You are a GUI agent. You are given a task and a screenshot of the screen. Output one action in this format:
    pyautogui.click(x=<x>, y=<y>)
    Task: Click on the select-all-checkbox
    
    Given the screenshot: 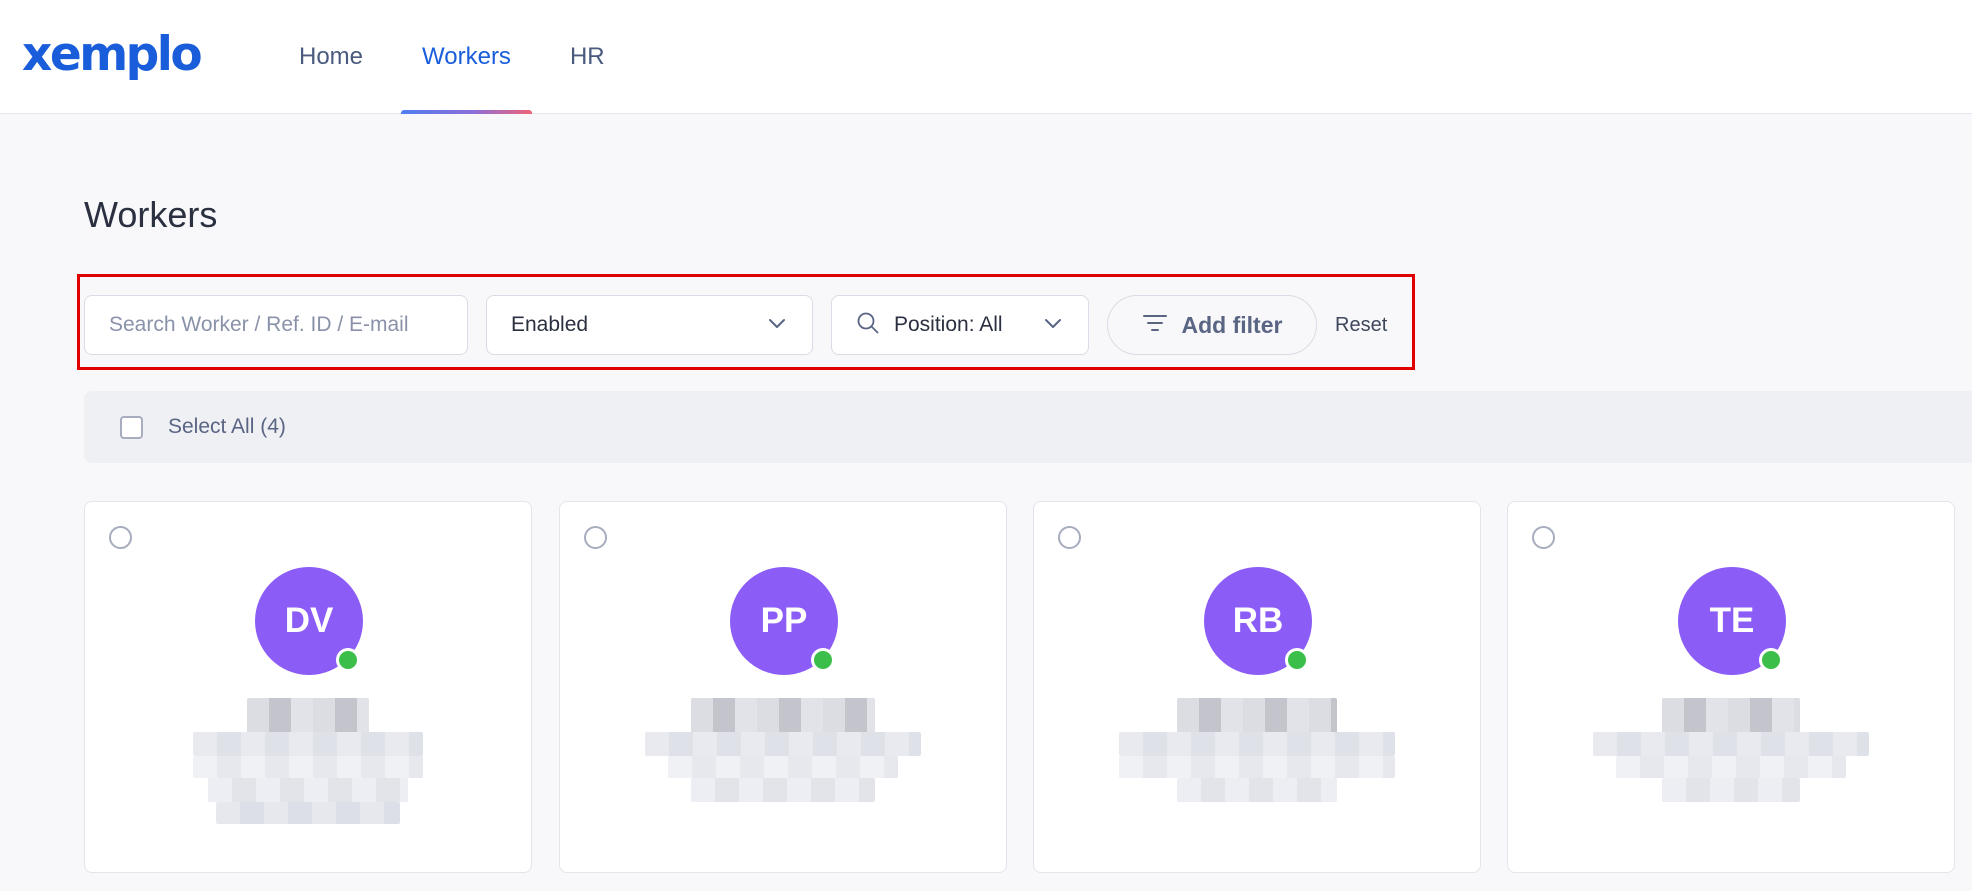 What is the action you would take?
    pyautogui.click(x=131, y=427)
    